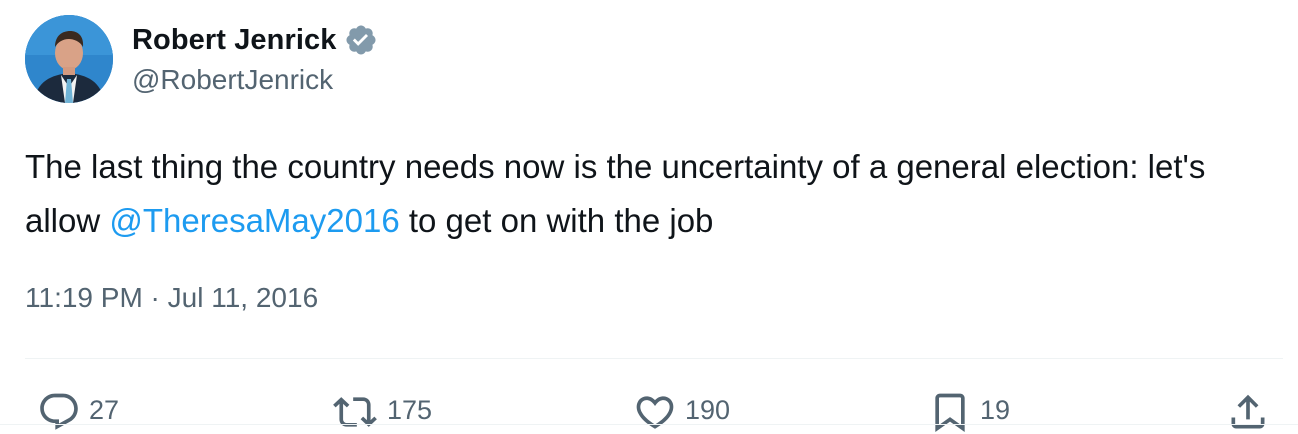 Image resolution: width=1298 pixels, height=434 pixels. I want to click on avatar-image, so click(69, 59).